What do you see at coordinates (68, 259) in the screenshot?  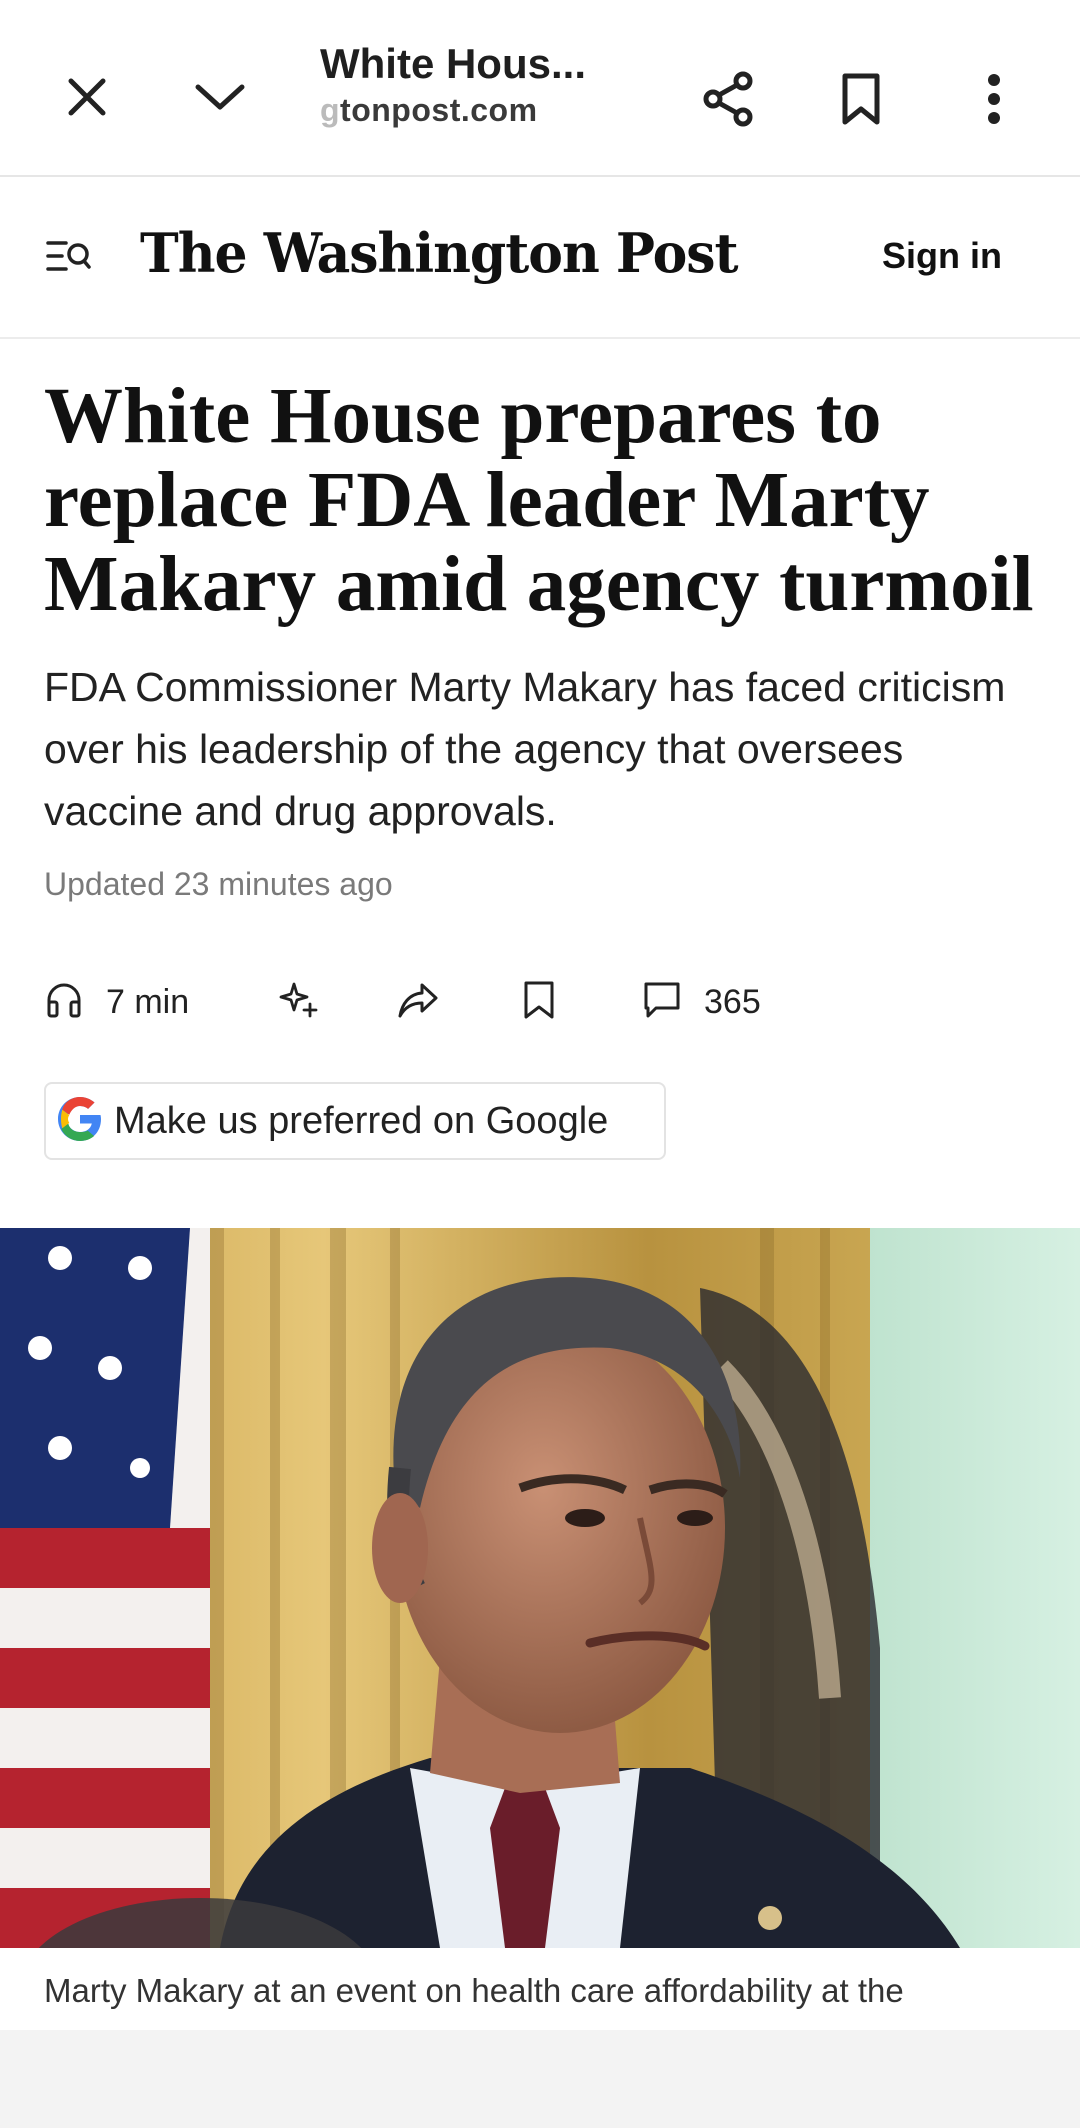 I see `menu-search-icon` at bounding box center [68, 259].